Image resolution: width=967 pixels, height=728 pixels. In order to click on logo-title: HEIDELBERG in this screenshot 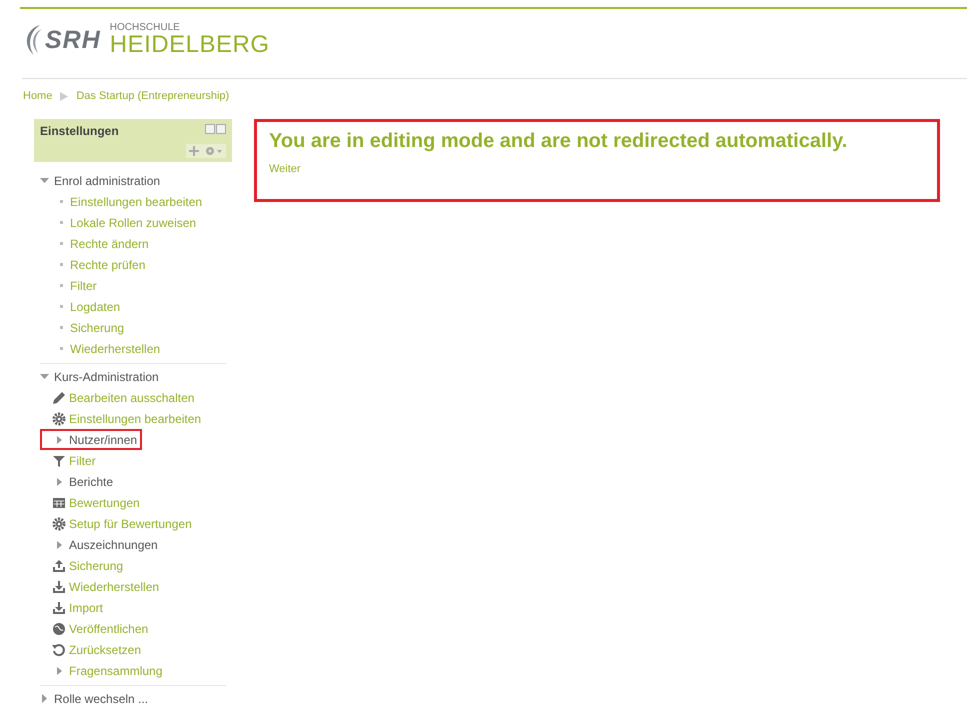, I will do `click(190, 45)`.